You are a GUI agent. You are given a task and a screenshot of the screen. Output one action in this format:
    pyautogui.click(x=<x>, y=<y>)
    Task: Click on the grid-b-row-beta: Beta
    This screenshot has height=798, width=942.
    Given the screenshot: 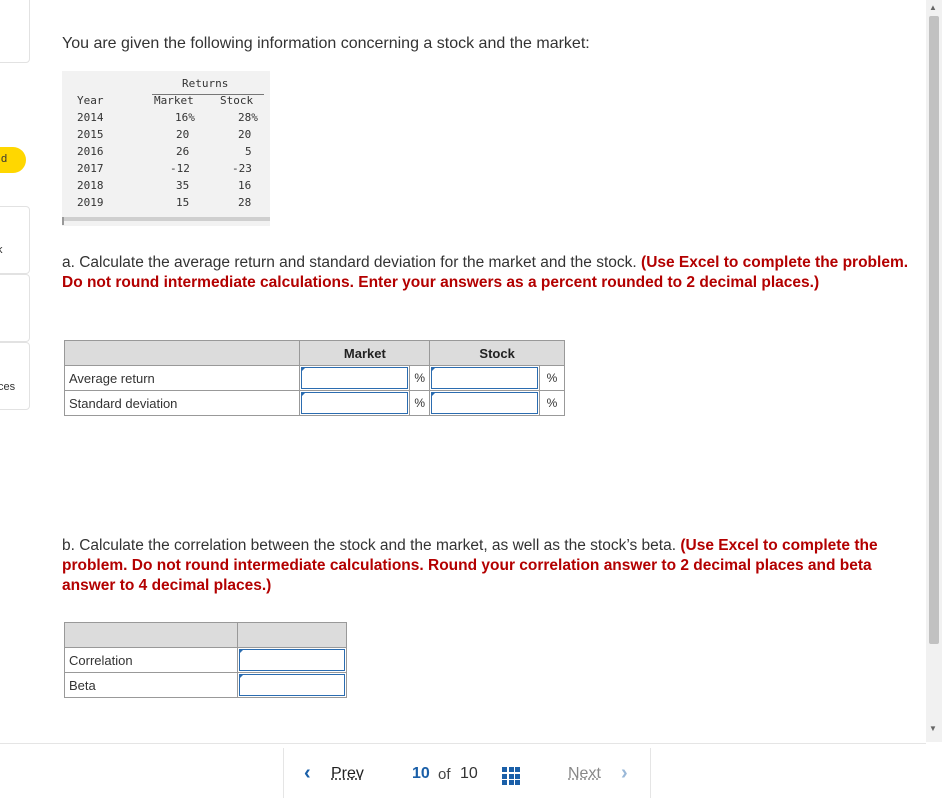 What is the action you would take?
    pyautogui.click(x=205, y=685)
    